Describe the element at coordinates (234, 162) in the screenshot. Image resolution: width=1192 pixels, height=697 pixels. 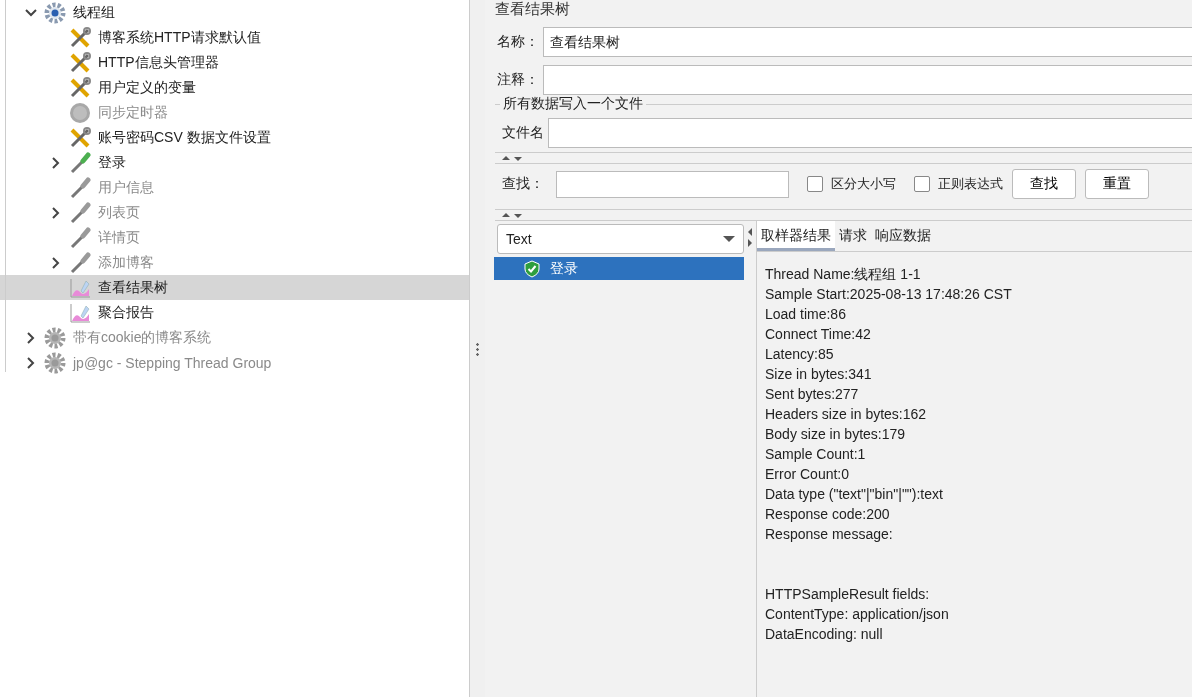
I see `tree-row: 登录` at that location.